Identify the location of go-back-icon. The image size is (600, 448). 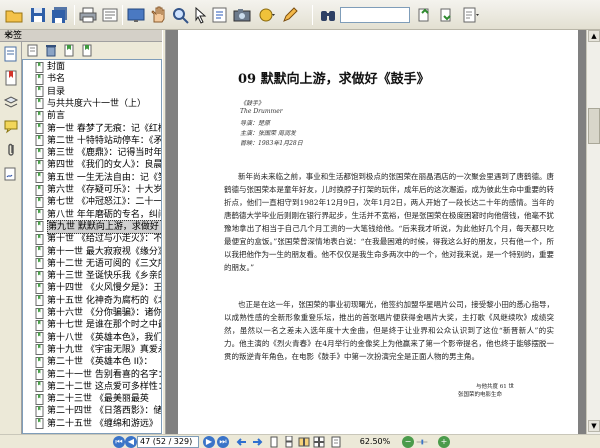
(242, 442).